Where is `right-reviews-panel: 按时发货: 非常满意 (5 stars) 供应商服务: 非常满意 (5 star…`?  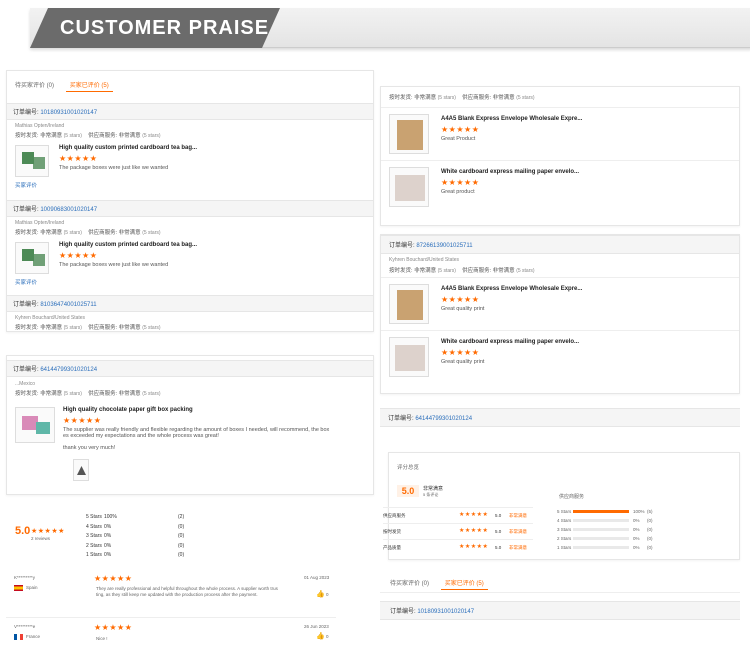 right-reviews-panel: 按时发货: 非常满意 (5 stars) 供应商服务: 非常满意 (5 star… is located at coordinates (560, 156).